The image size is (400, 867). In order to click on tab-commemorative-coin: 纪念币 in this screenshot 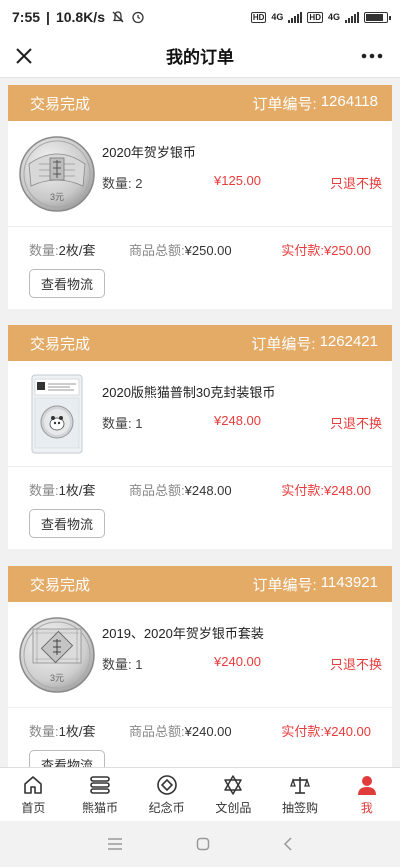, I will do `click(166, 794)`.